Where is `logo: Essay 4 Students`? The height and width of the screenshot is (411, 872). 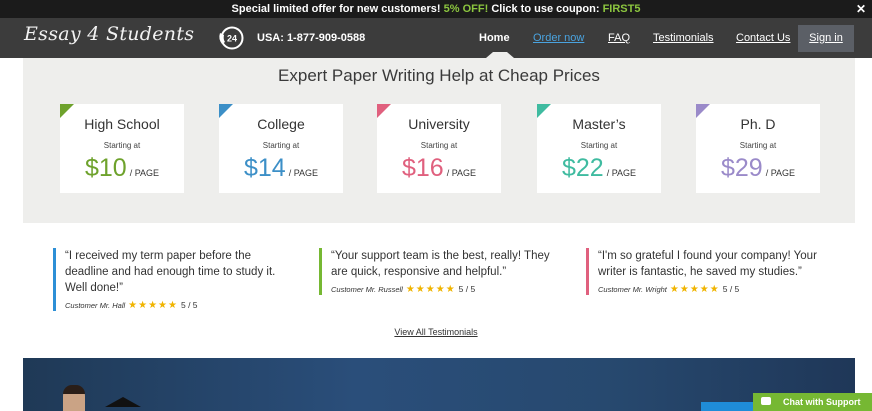 logo: Essay 4 Students is located at coordinates (109, 34).